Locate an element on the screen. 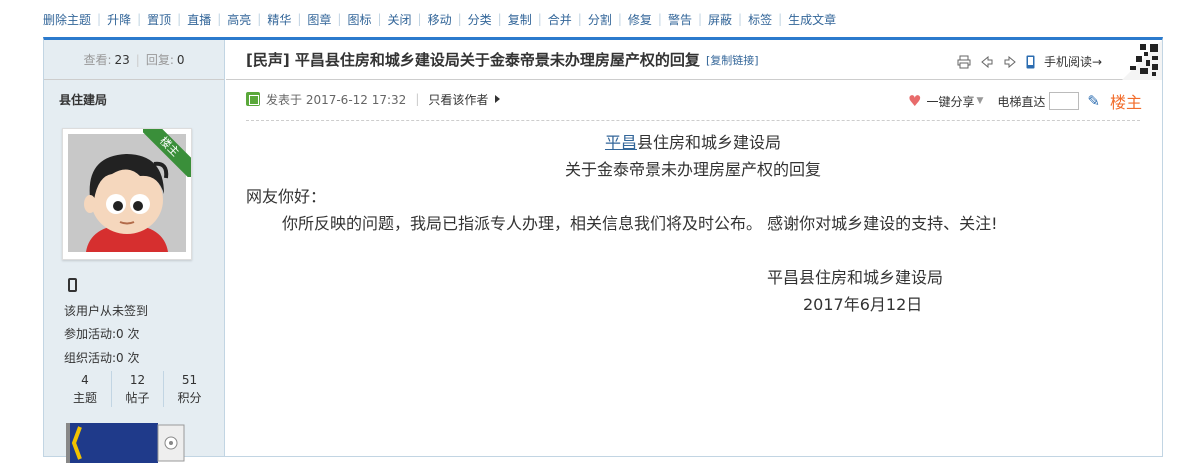  mod-action-13: 分割 is located at coordinates (600, 19).